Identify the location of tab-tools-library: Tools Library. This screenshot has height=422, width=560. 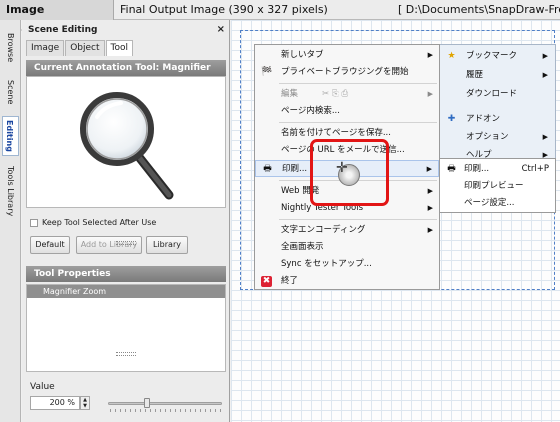
(10, 191).